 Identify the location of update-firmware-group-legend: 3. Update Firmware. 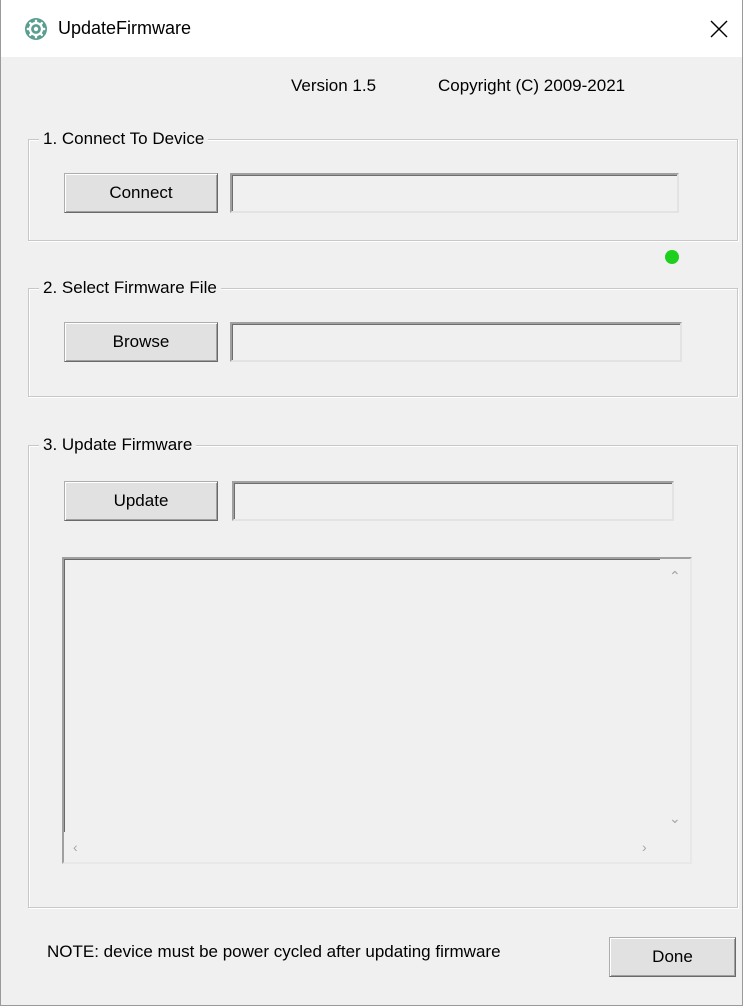
(118, 445).